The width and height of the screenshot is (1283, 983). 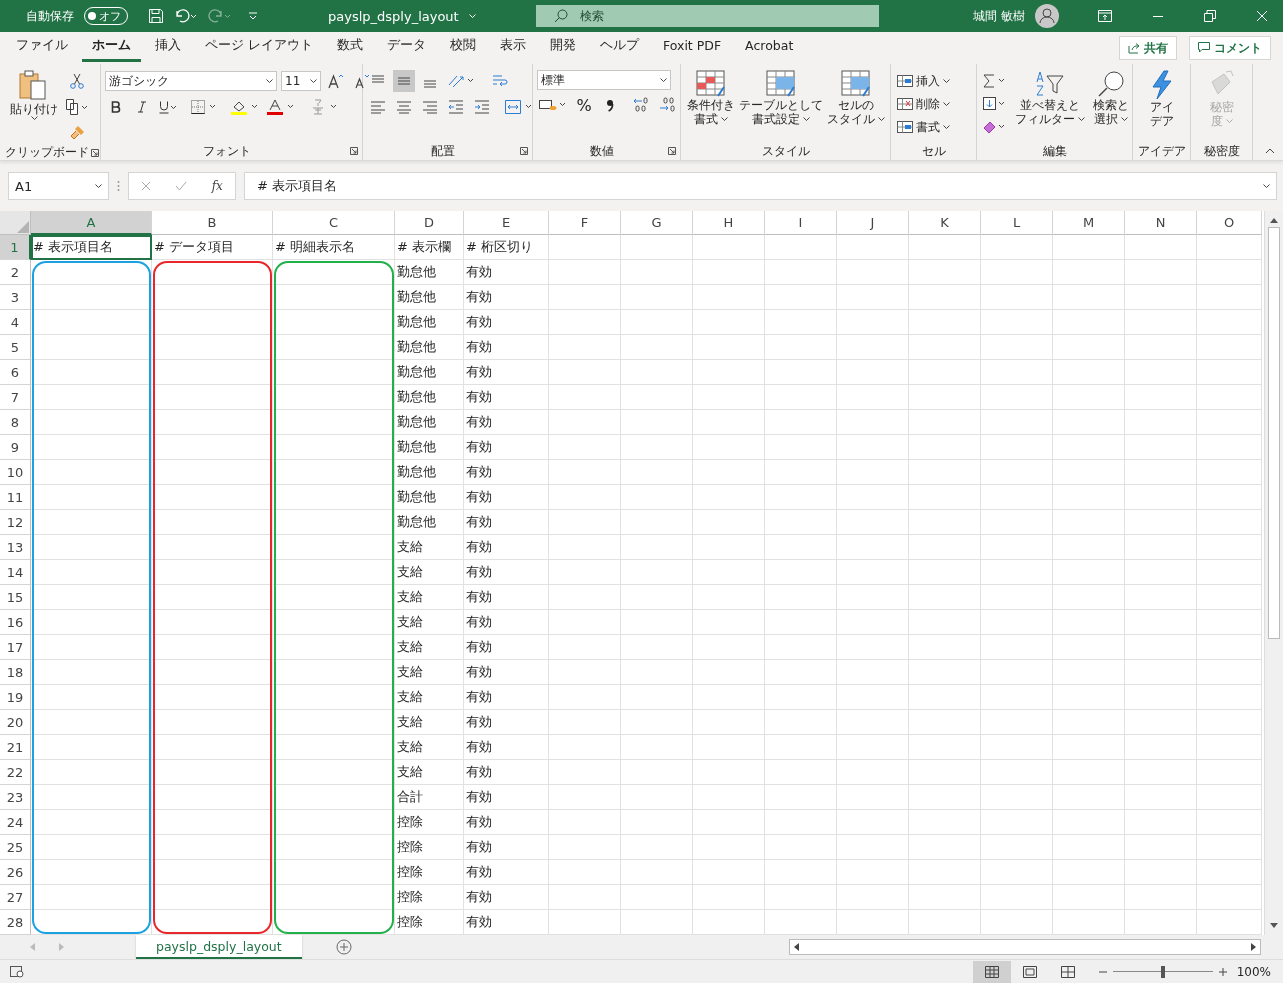 What do you see at coordinates (15, 822) in the screenshot?
I see `row-header: 24` at bounding box center [15, 822].